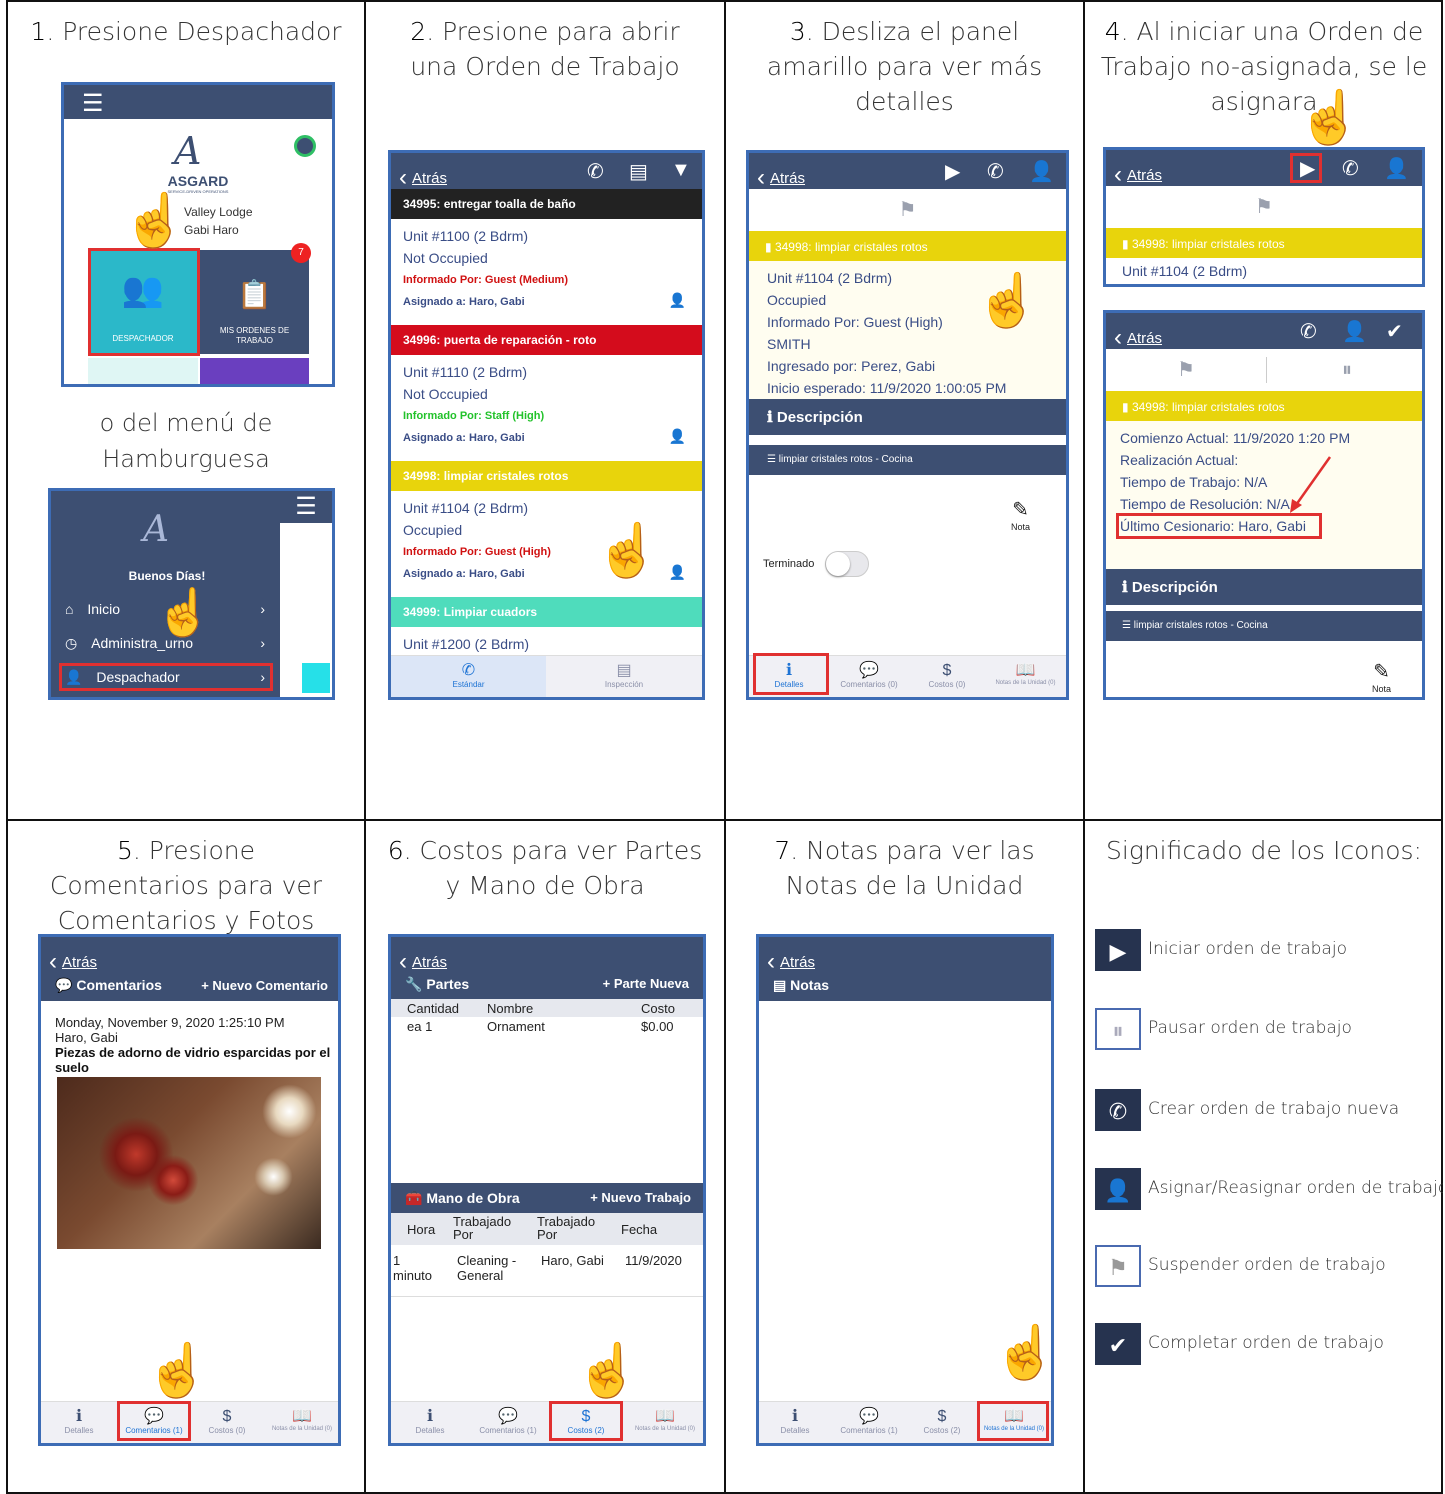 The width and height of the screenshot is (1445, 1494). I want to click on tab-comments: 💬 Comentarios (0), so click(869, 676).